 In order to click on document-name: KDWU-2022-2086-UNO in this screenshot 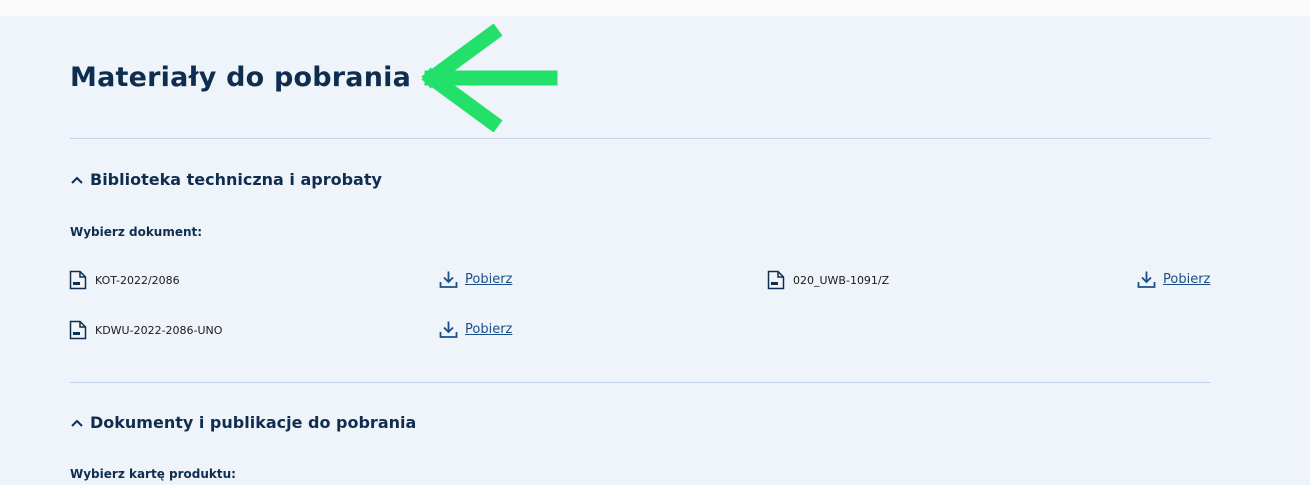, I will do `click(159, 330)`.